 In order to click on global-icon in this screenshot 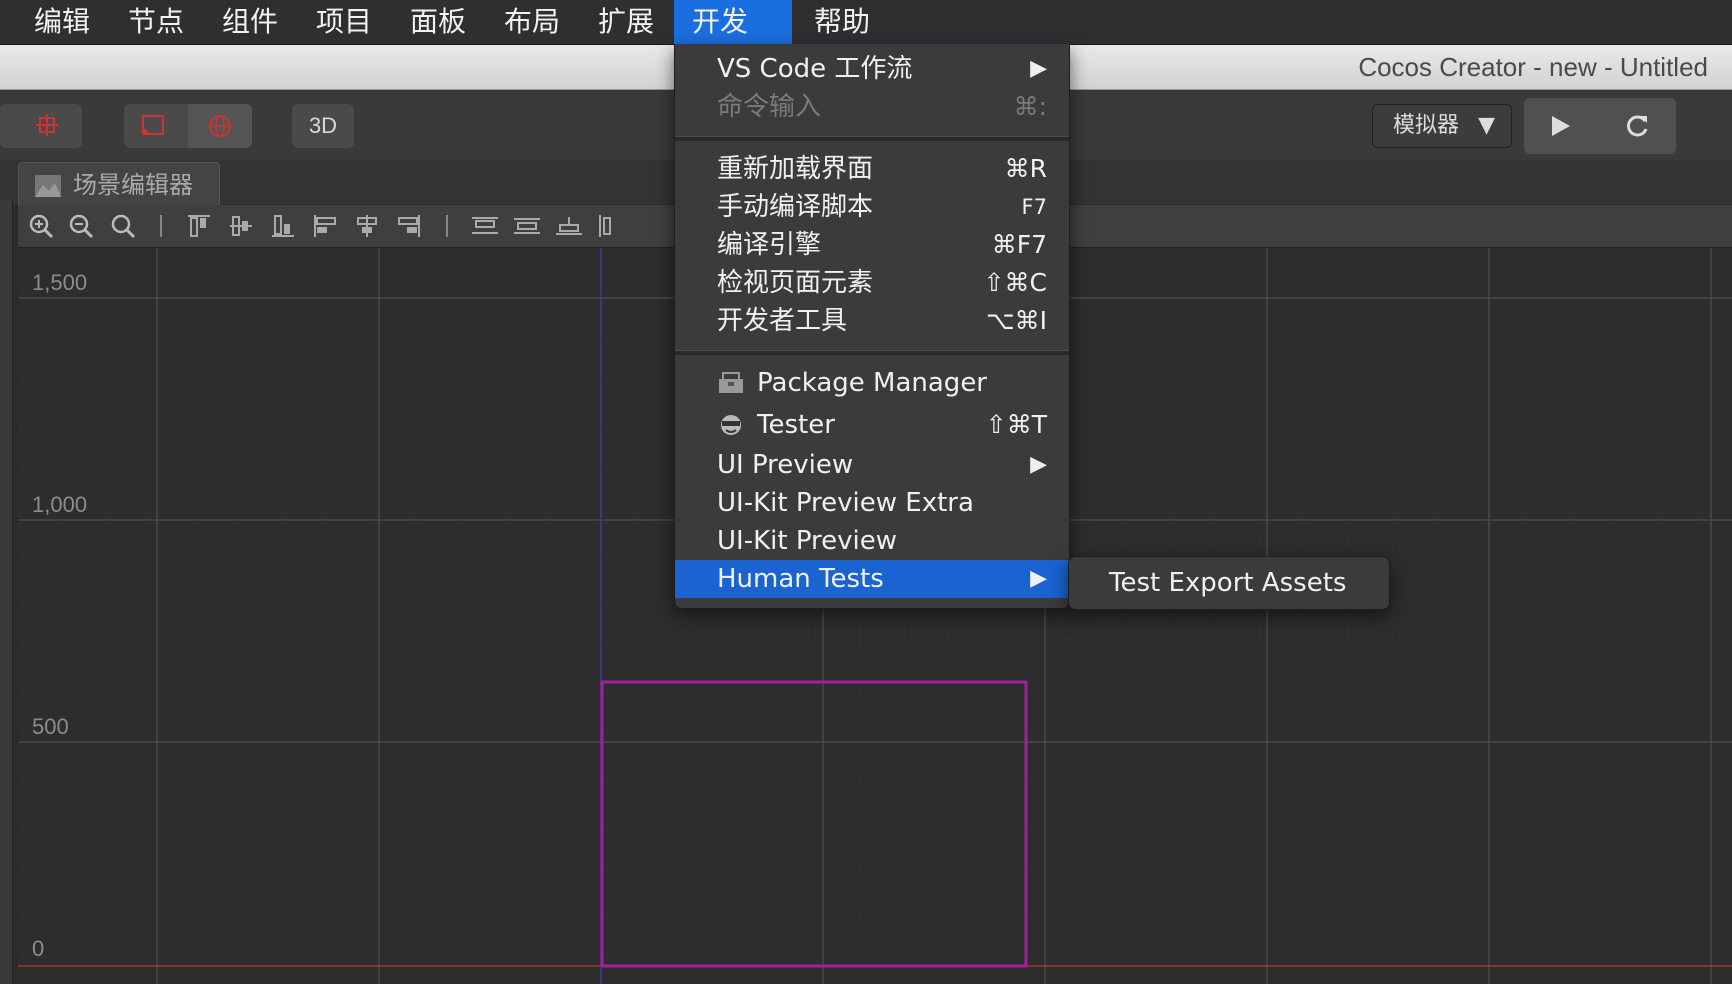, I will do `click(220, 126)`.